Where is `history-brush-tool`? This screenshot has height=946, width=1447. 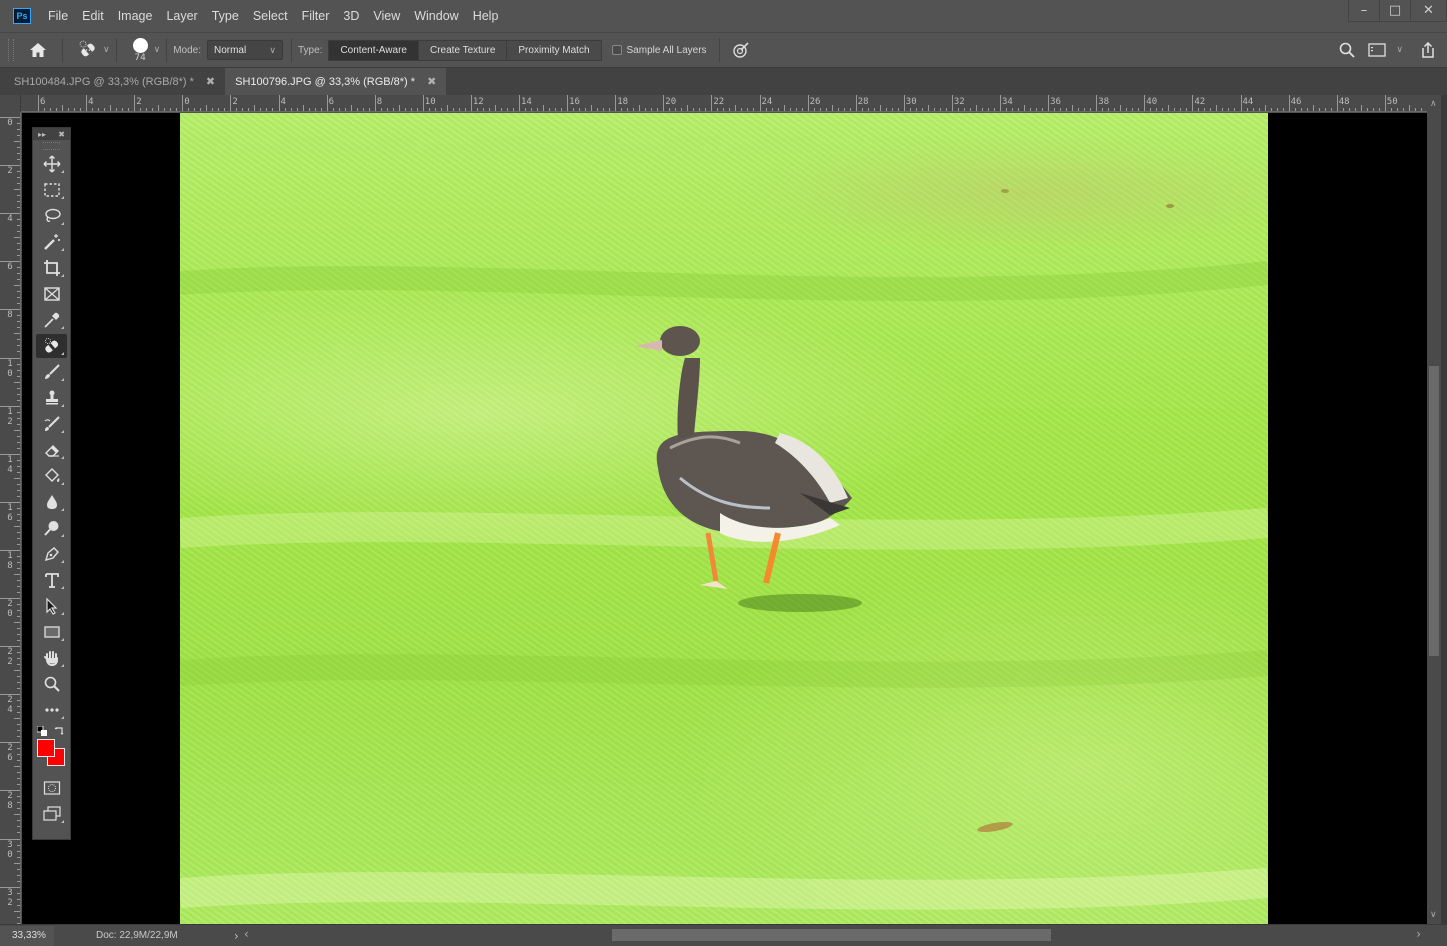
history-brush-tool is located at coordinates (51, 424).